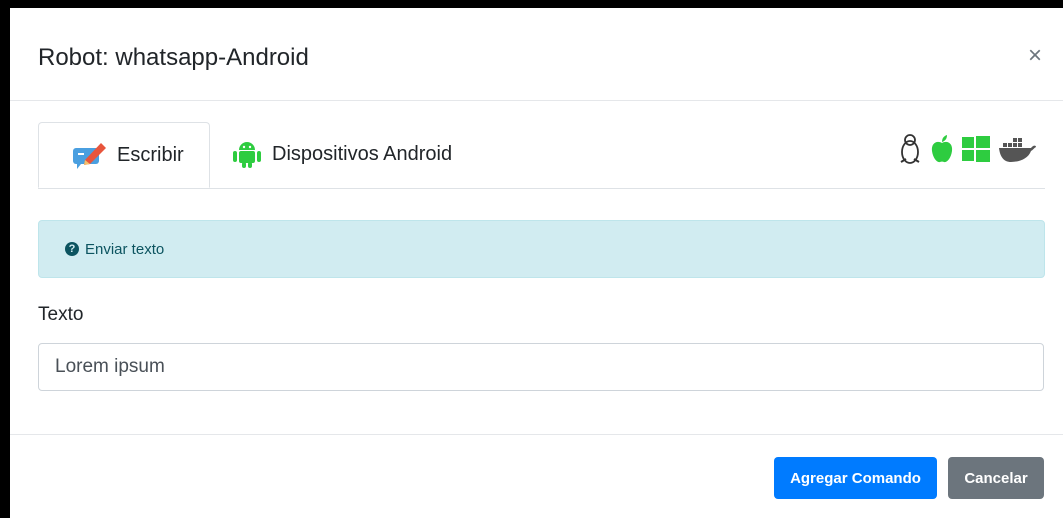 Image resolution: width=1063 pixels, height=518 pixels. I want to click on modal-title: Robot: whatsapp-Android, so click(173, 57).